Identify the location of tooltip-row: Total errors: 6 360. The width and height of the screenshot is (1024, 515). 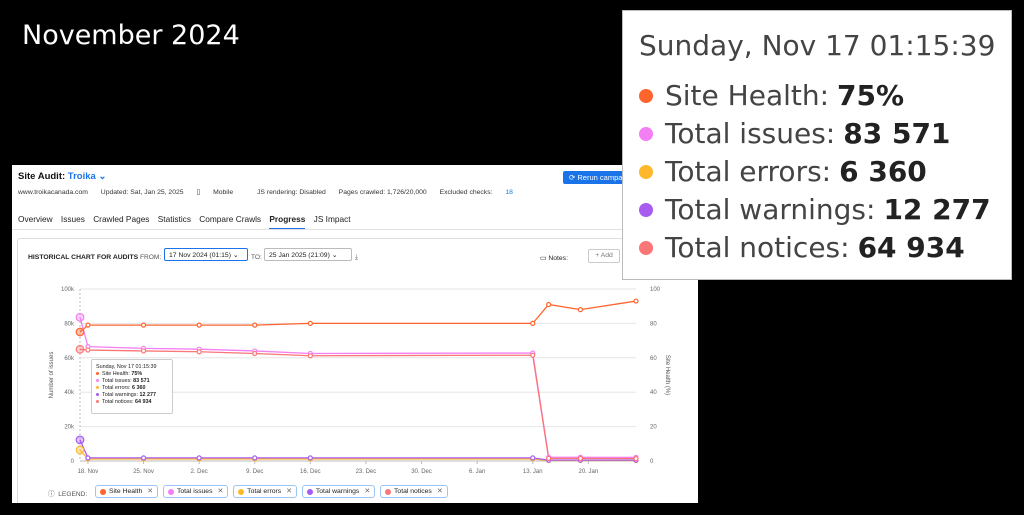
(132, 387).